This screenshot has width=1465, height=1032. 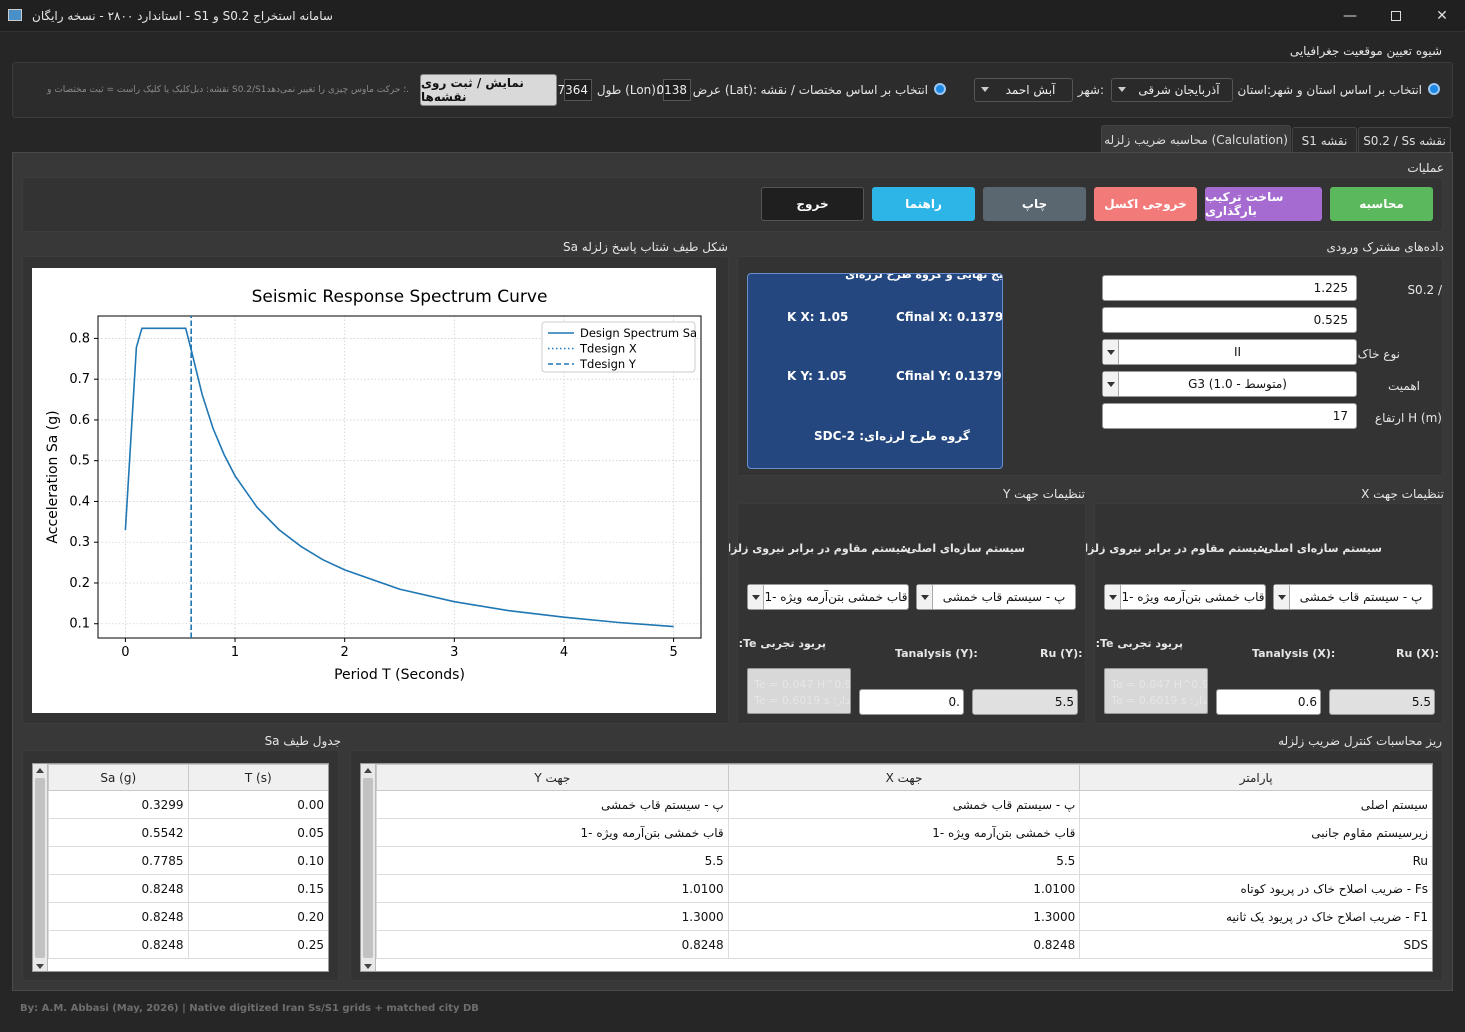 I want to click on legend-label: Tdesign Y, so click(x=608, y=364).